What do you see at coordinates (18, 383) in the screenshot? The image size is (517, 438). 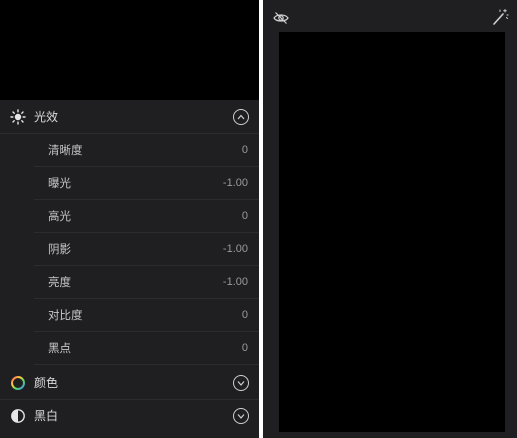 I see `color-wheel-icon` at bounding box center [18, 383].